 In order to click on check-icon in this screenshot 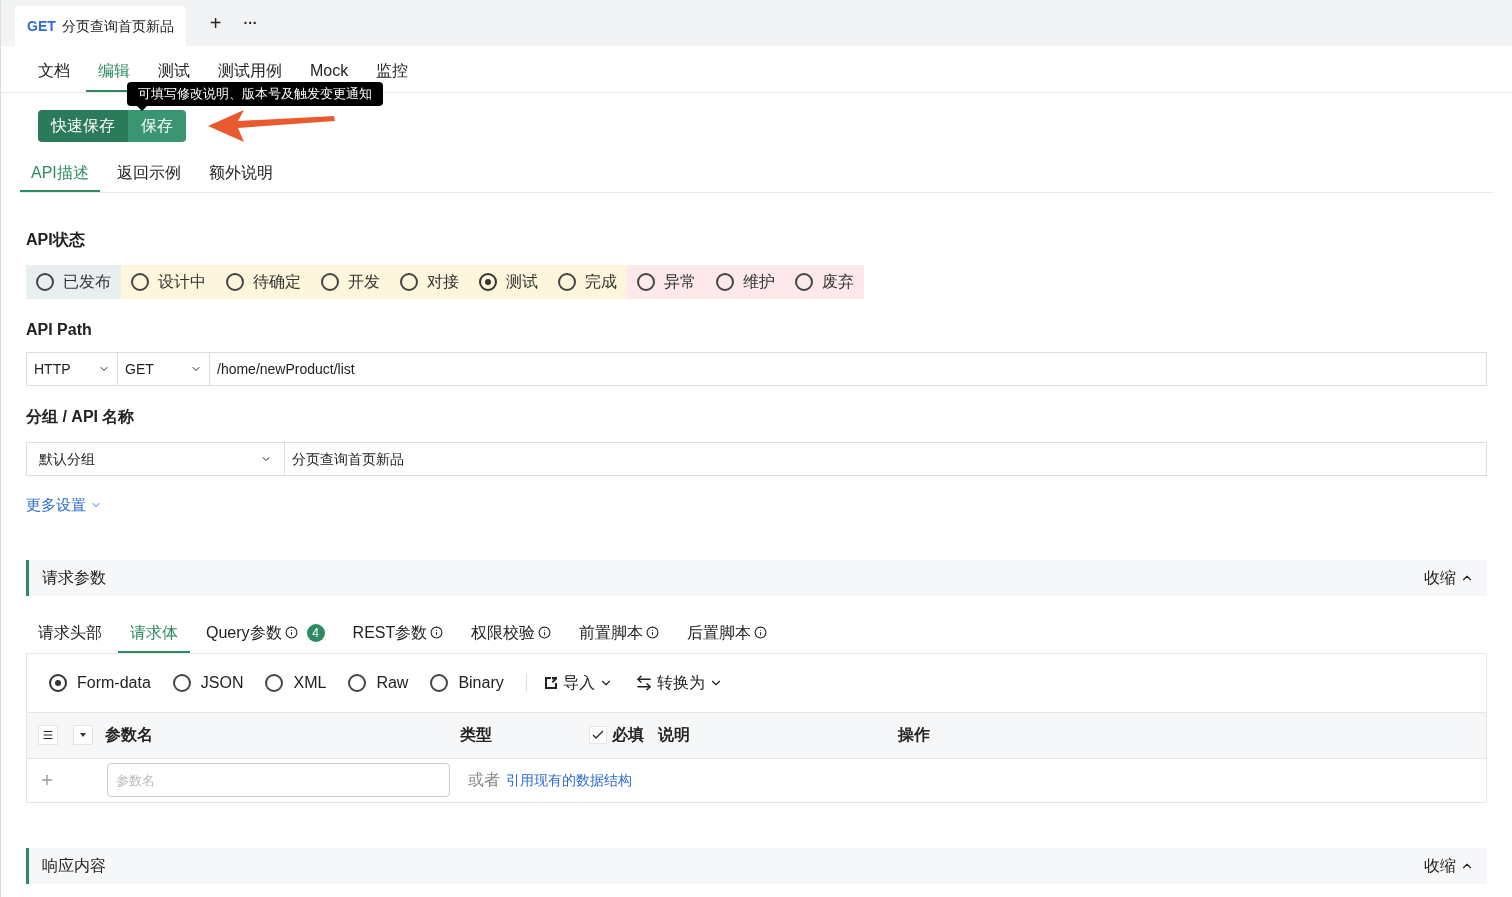, I will do `click(598, 735)`.